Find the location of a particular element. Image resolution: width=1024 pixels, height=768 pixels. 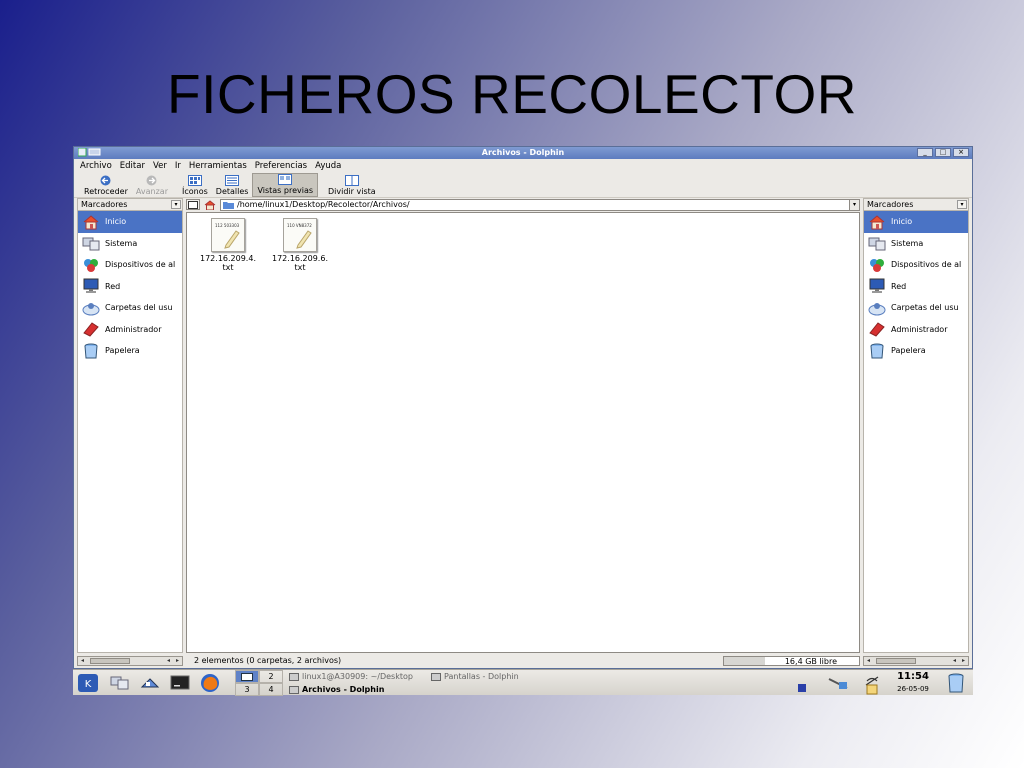

home-button is located at coordinates (210, 204).